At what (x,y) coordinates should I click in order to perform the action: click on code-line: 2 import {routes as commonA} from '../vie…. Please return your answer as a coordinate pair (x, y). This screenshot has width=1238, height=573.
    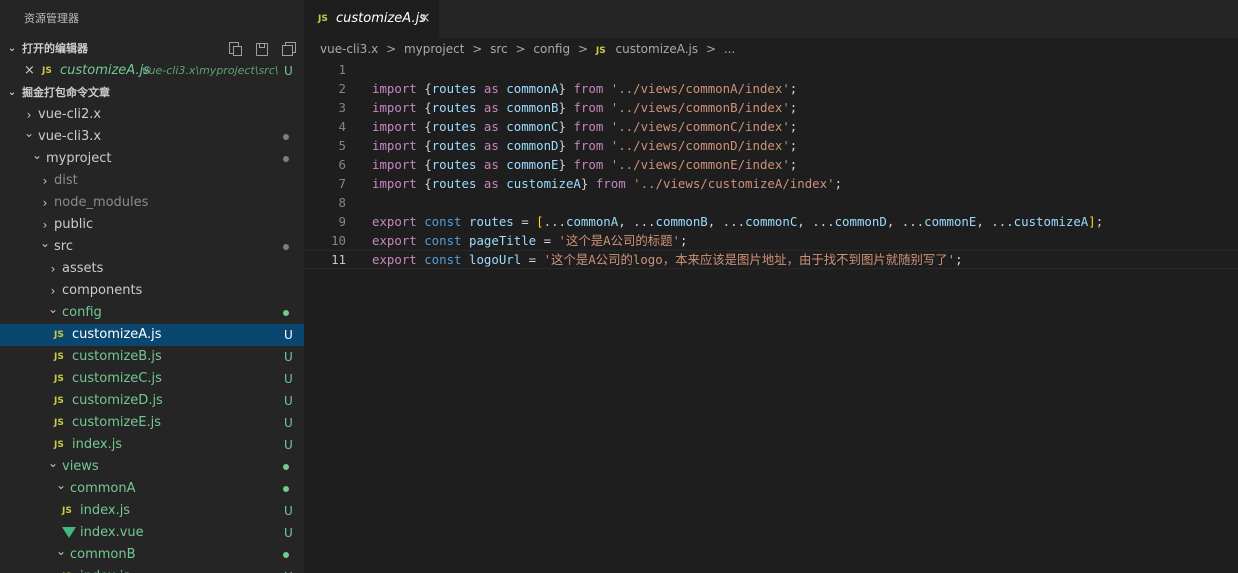
    Looking at the image, I should click on (771, 88).